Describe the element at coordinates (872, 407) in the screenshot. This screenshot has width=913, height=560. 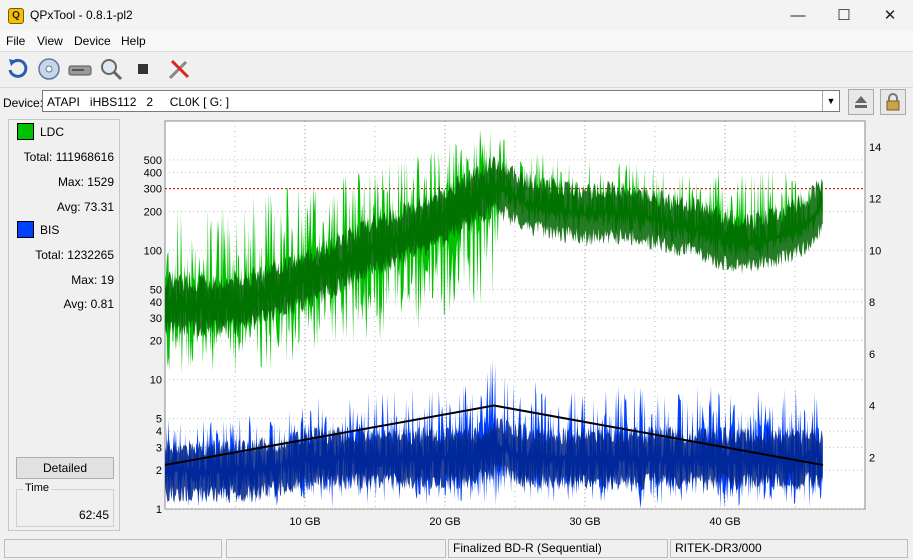
I see `y-right-tick-label: 4` at that location.